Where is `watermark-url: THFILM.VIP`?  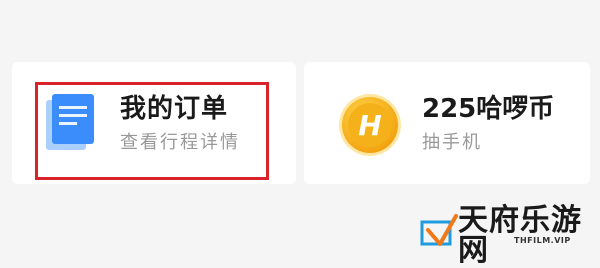
watermark-url: THFILM.VIP is located at coordinates (542, 240).